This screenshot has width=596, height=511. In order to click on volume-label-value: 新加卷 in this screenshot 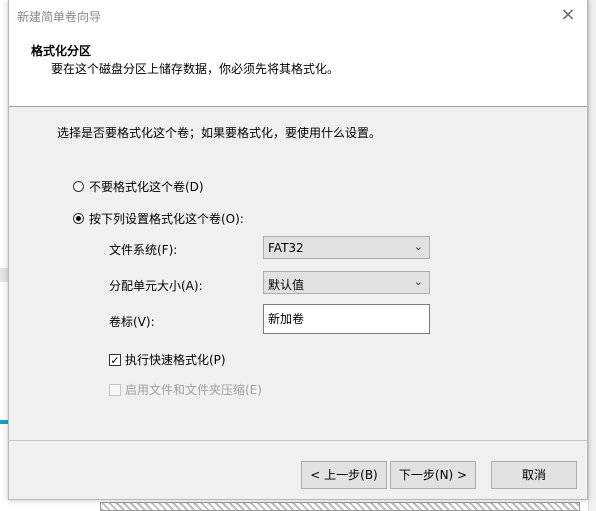, I will do `click(286, 319)`.